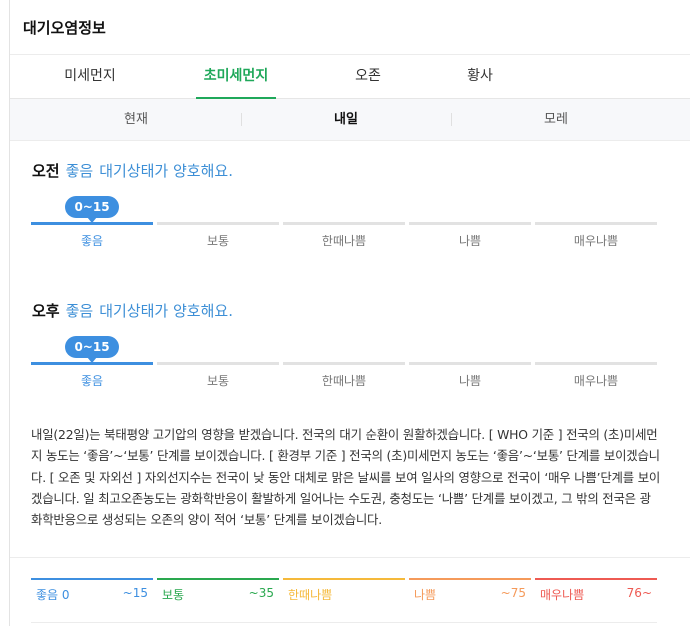 The image size is (690, 626). Describe the element at coordinates (556, 120) in the screenshot. I see `subtab-day-after: 모레` at that location.